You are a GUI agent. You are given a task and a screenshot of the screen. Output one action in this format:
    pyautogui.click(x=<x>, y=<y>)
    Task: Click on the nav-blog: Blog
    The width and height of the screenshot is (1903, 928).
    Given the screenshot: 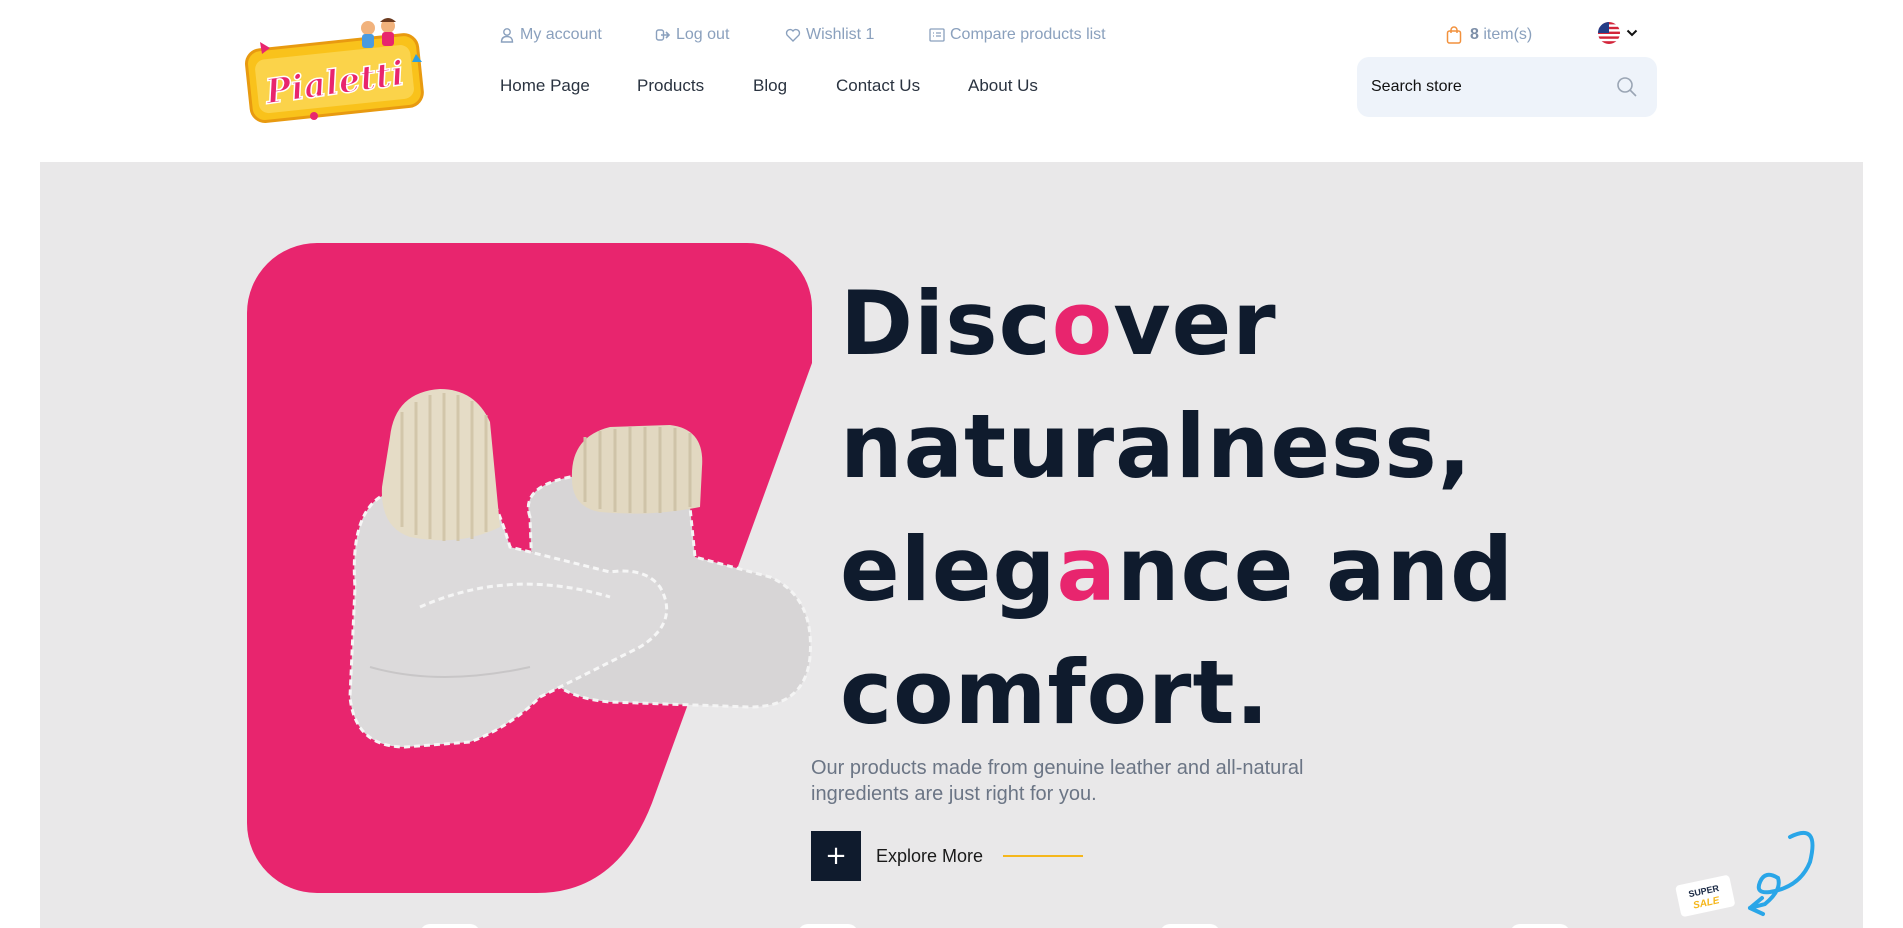 What is the action you would take?
    pyautogui.click(x=770, y=86)
    